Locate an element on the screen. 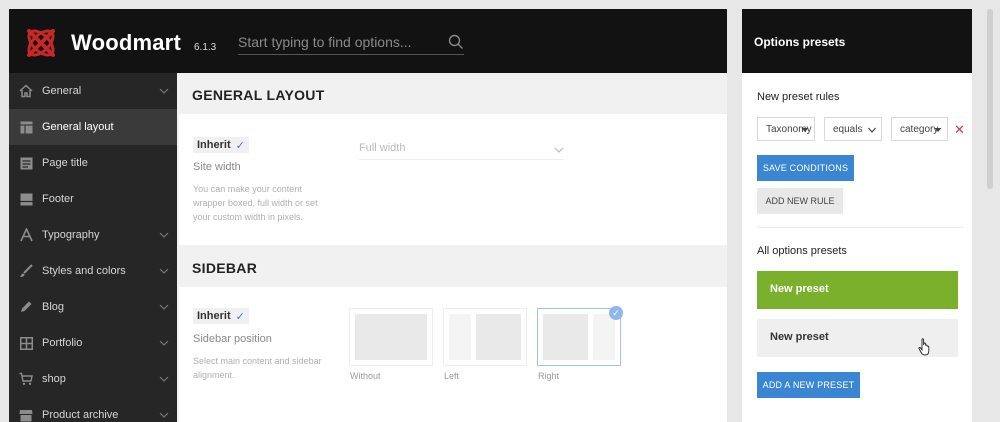 This screenshot has height=422, width=1000. footer-icon is located at coordinates (26, 199).